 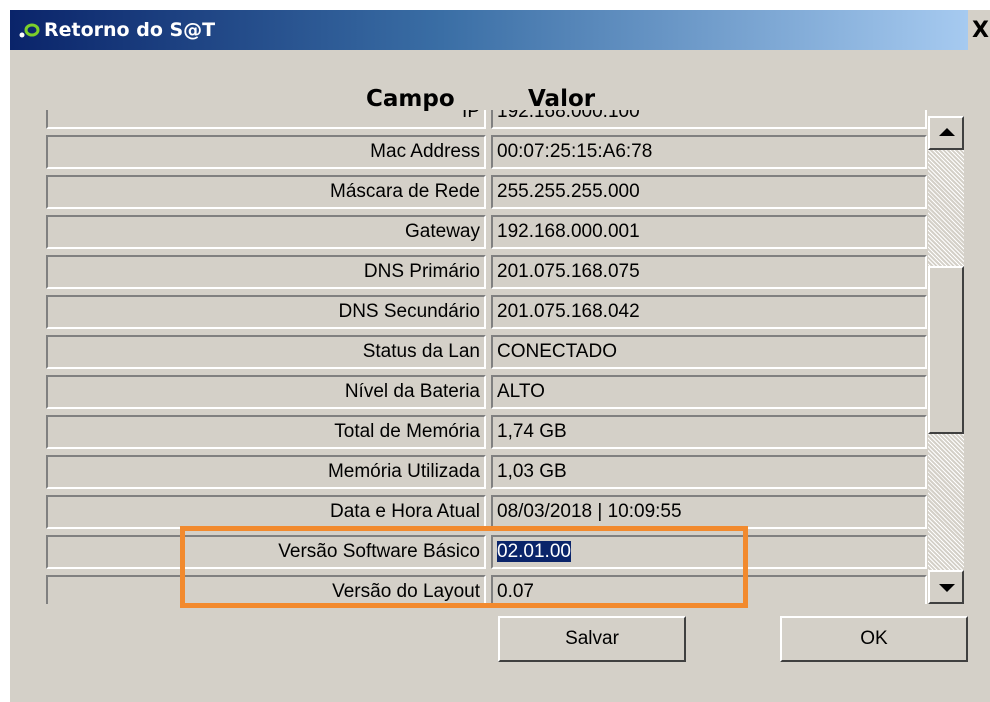 I want to click on highlight-box, so click(x=464, y=567).